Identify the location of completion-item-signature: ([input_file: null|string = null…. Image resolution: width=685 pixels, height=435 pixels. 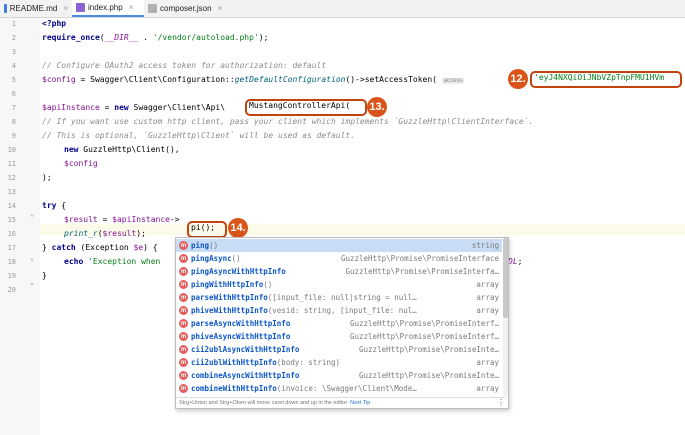
(342, 297).